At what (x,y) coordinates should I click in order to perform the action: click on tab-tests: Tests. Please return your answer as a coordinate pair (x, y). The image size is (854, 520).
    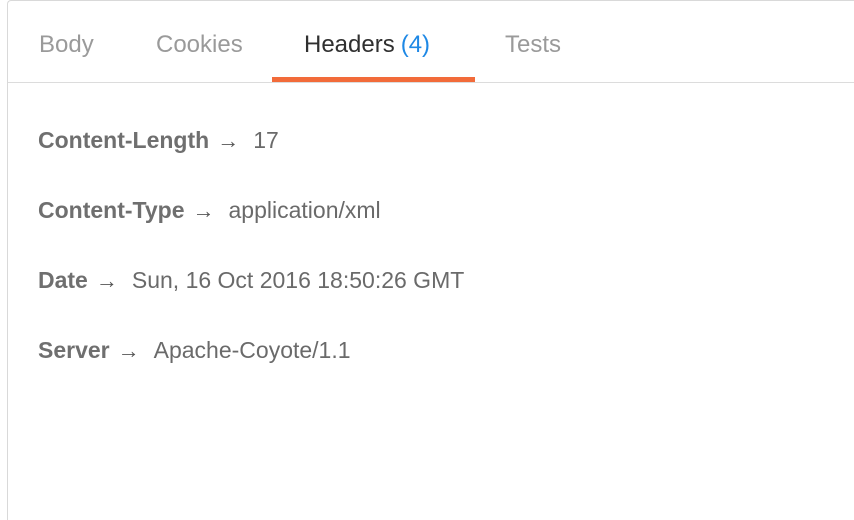
    Looking at the image, I should click on (533, 57).